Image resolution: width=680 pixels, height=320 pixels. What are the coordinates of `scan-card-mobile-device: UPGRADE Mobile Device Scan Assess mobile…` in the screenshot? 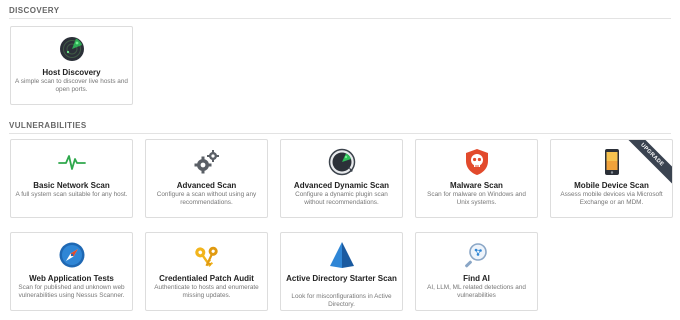 It's located at (611, 178).